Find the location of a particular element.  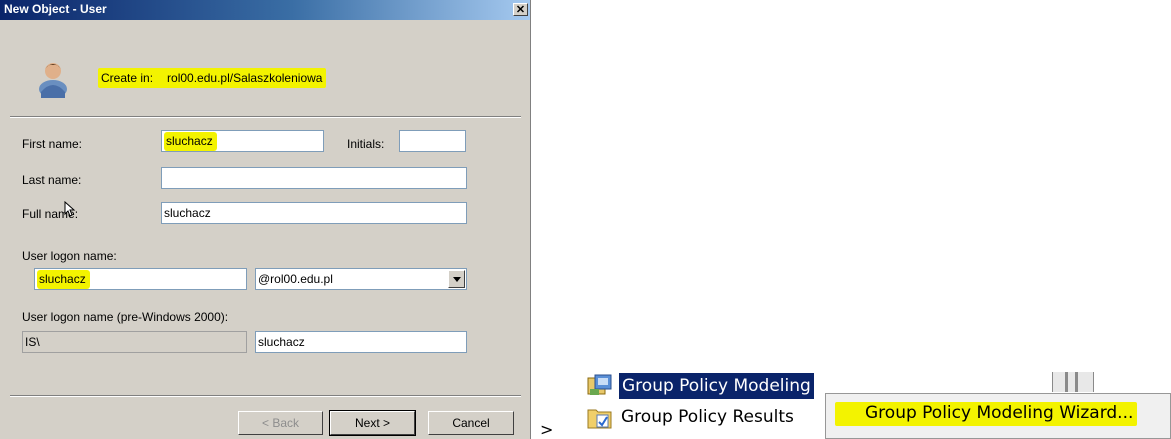

modeling-label: Group Policy Modeling is located at coordinates (716, 386).